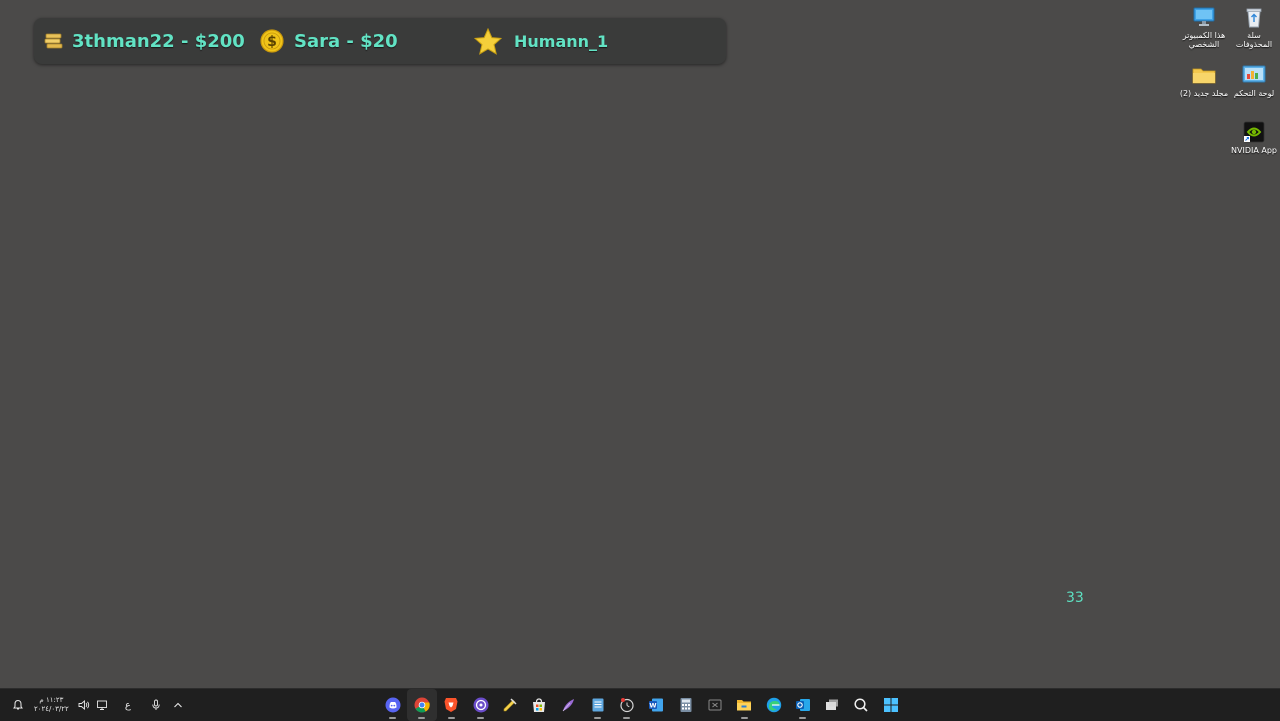  What do you see at coordinates (128, 705) in the screenshot?
I see `language-indicator: ع` at bounding box center [128, 705].